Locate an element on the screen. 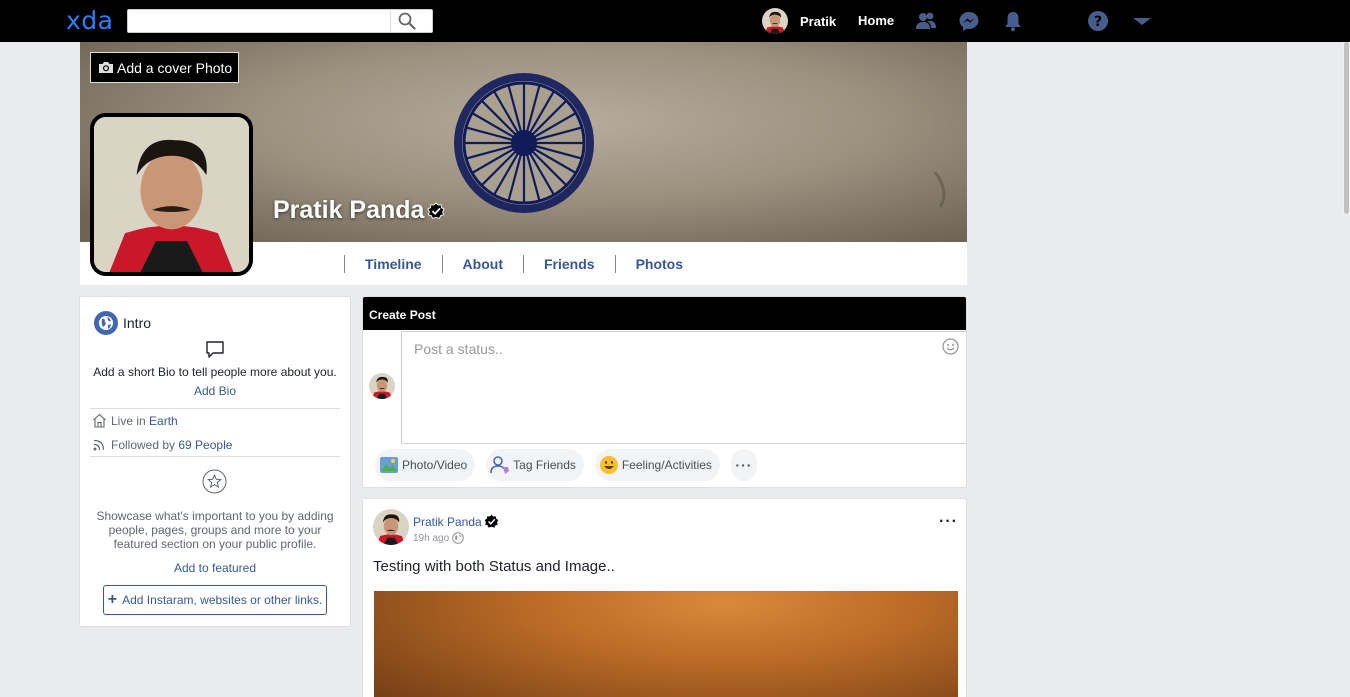 The width and height of the screenshot is (1350, 697). add-cover-photo-button: Add a cover Photo is located at coordinates (165, 67).